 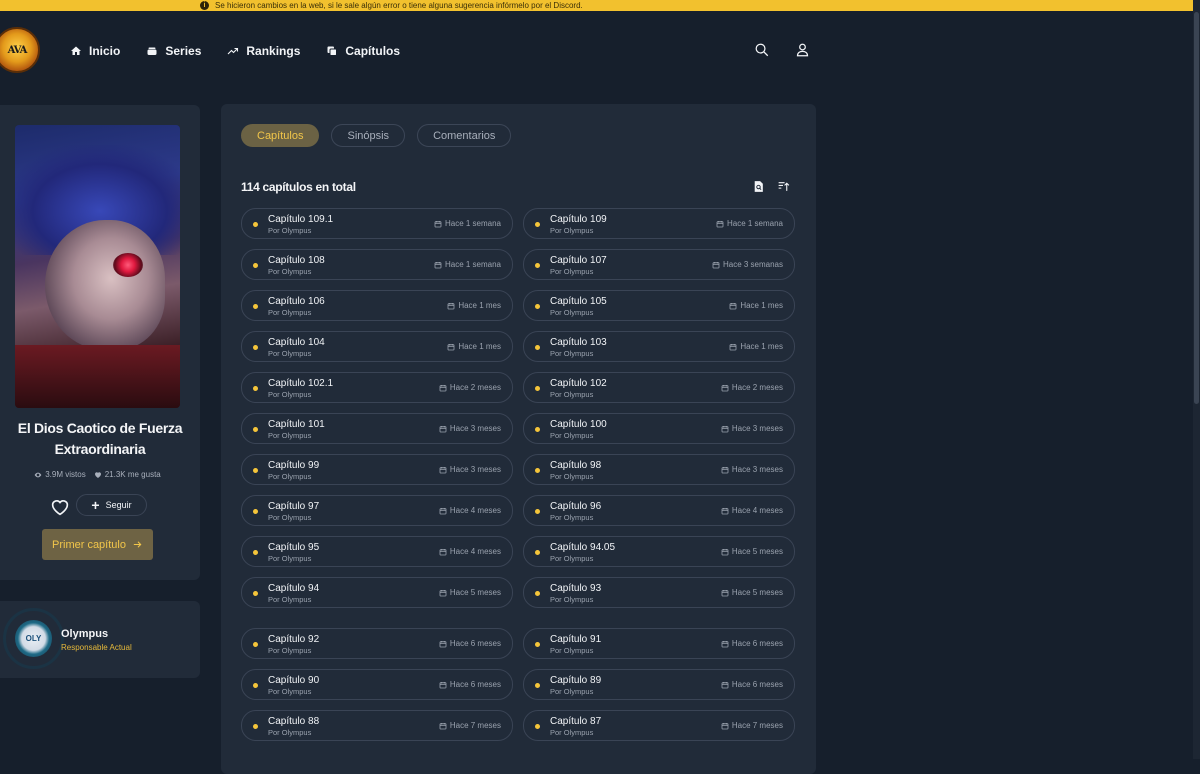 I want to click on user-icon, so click(x=802, y=49).